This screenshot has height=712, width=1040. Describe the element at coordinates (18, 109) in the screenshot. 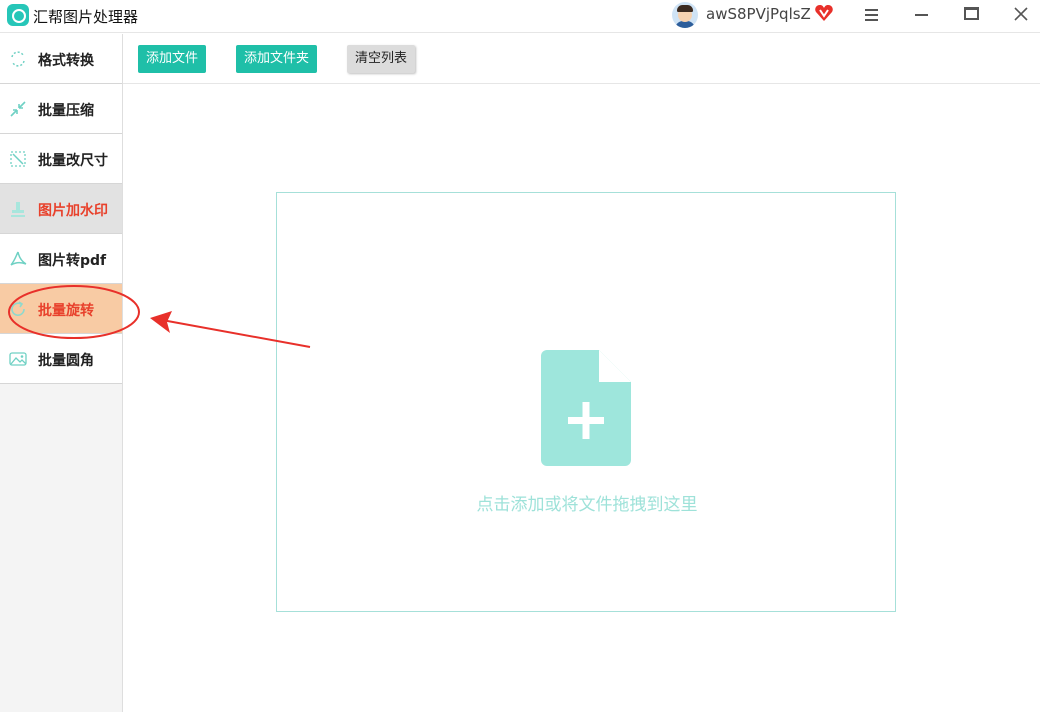

I see `compress-icon` at that location.